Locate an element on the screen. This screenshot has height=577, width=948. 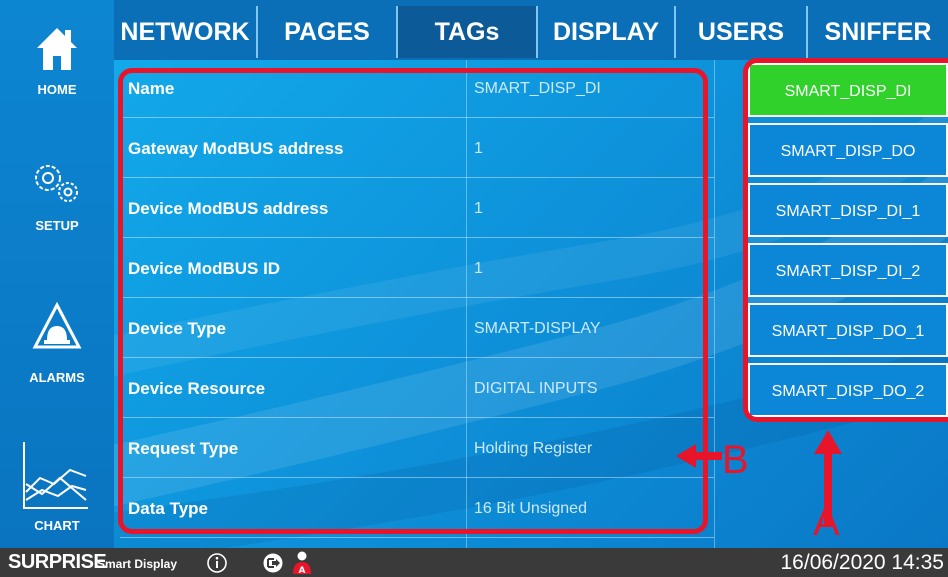
info-icon is located at coordinates (217, 563).